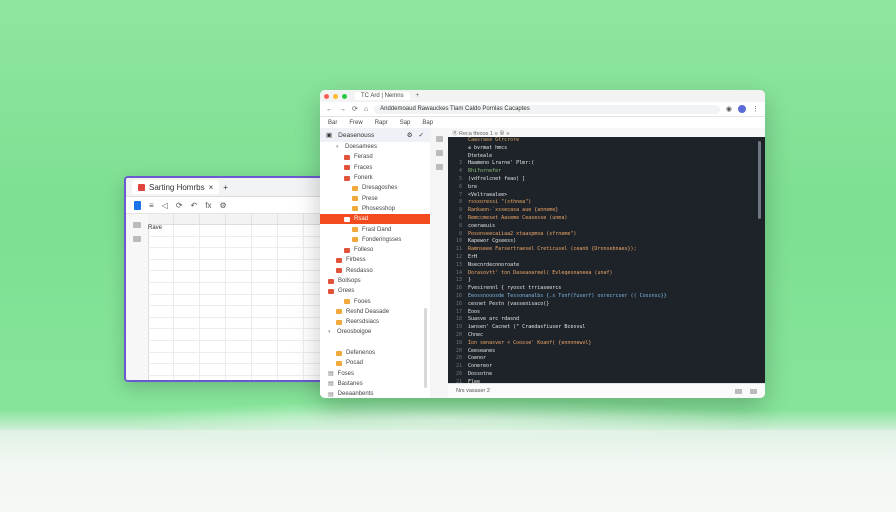 This screenshot has height=512, width=896. What do you see at coordinates (375, 229) in the screenshot?
I see `tree-item: Frasl Dand` at bounding box center [375, 229].